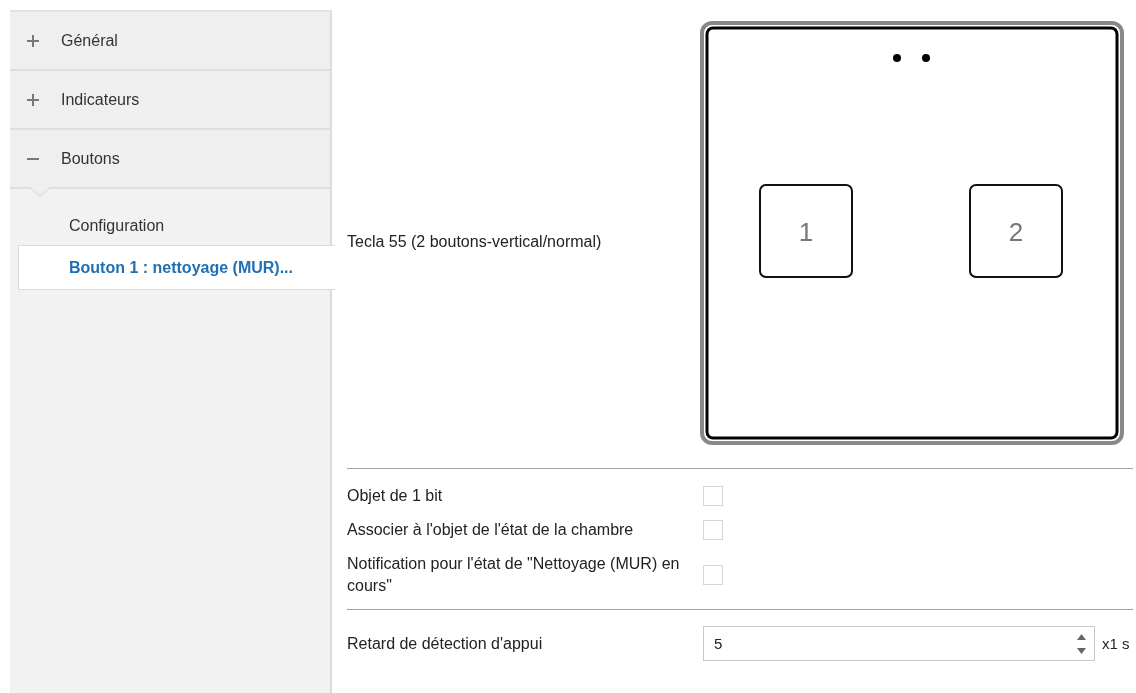  I want to click on section-label: Boutons, so click(90, 158).